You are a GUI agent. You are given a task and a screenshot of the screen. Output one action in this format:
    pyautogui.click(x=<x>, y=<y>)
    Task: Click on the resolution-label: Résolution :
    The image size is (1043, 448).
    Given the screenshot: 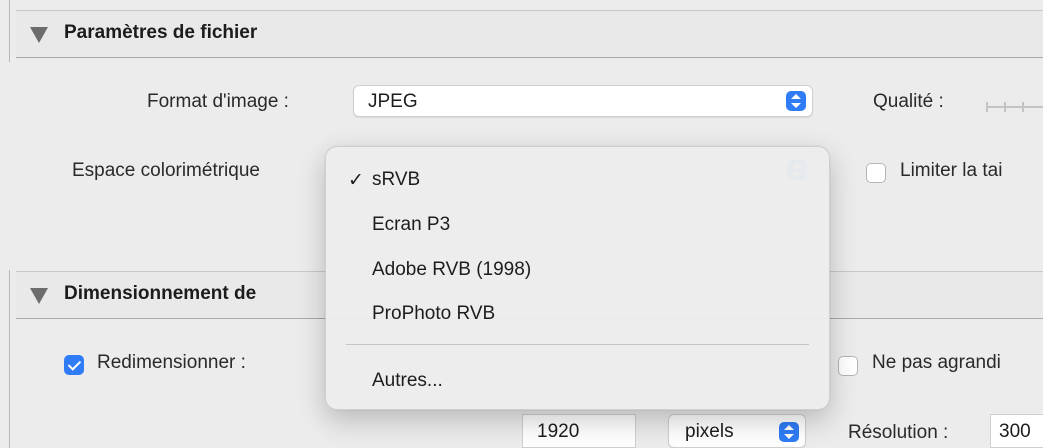 What is the action you would take?
    pyautogui.click(x=898, y=432)
    